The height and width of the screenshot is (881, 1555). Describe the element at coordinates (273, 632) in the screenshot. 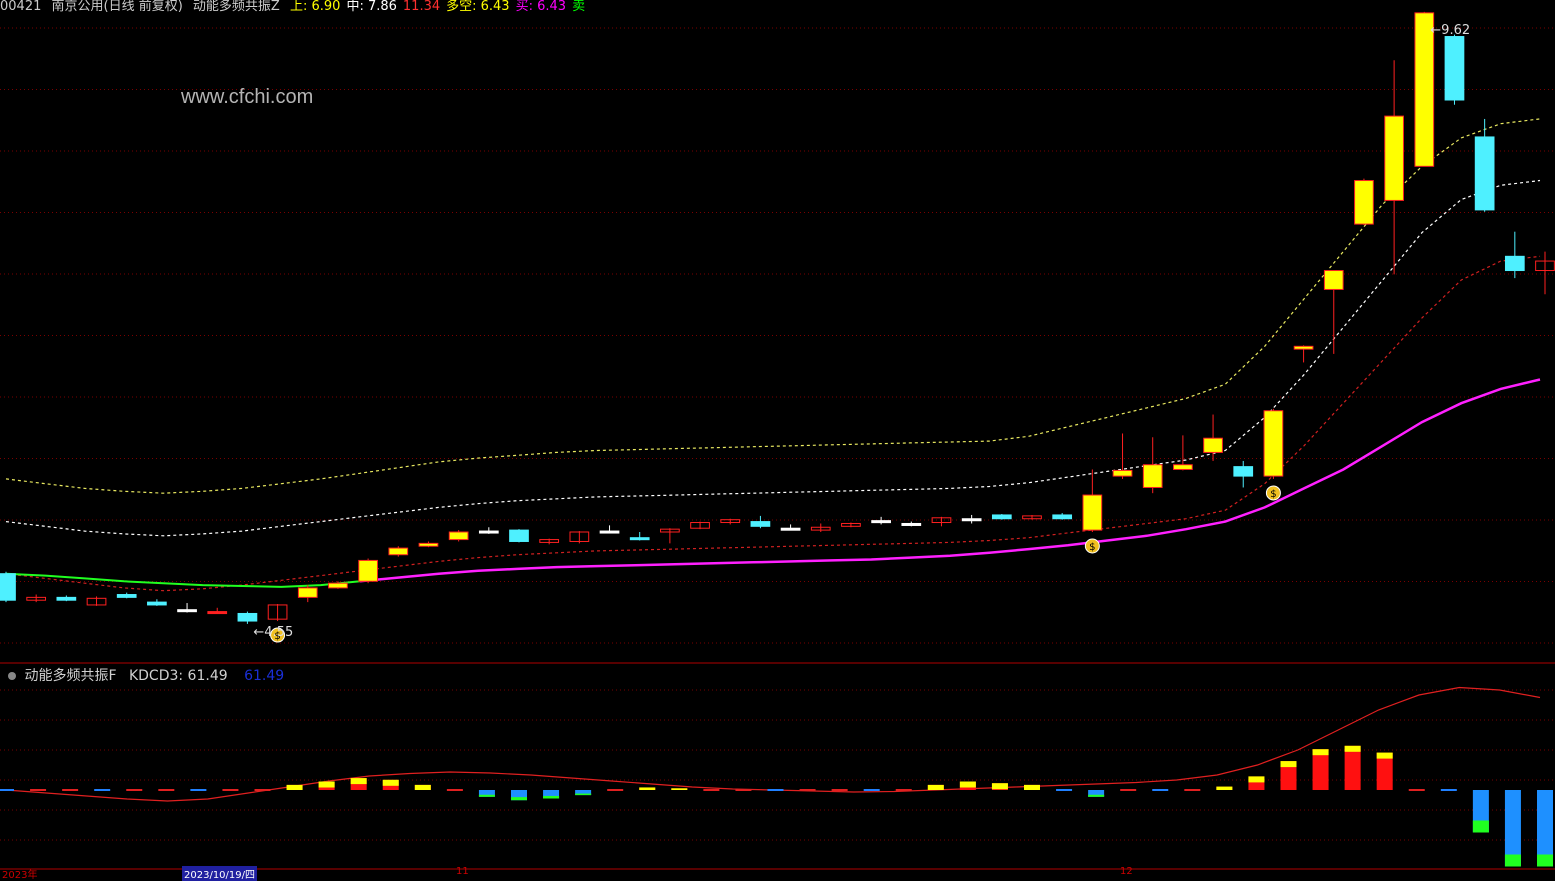

I see `low-price-label: ←4.55` at that location.